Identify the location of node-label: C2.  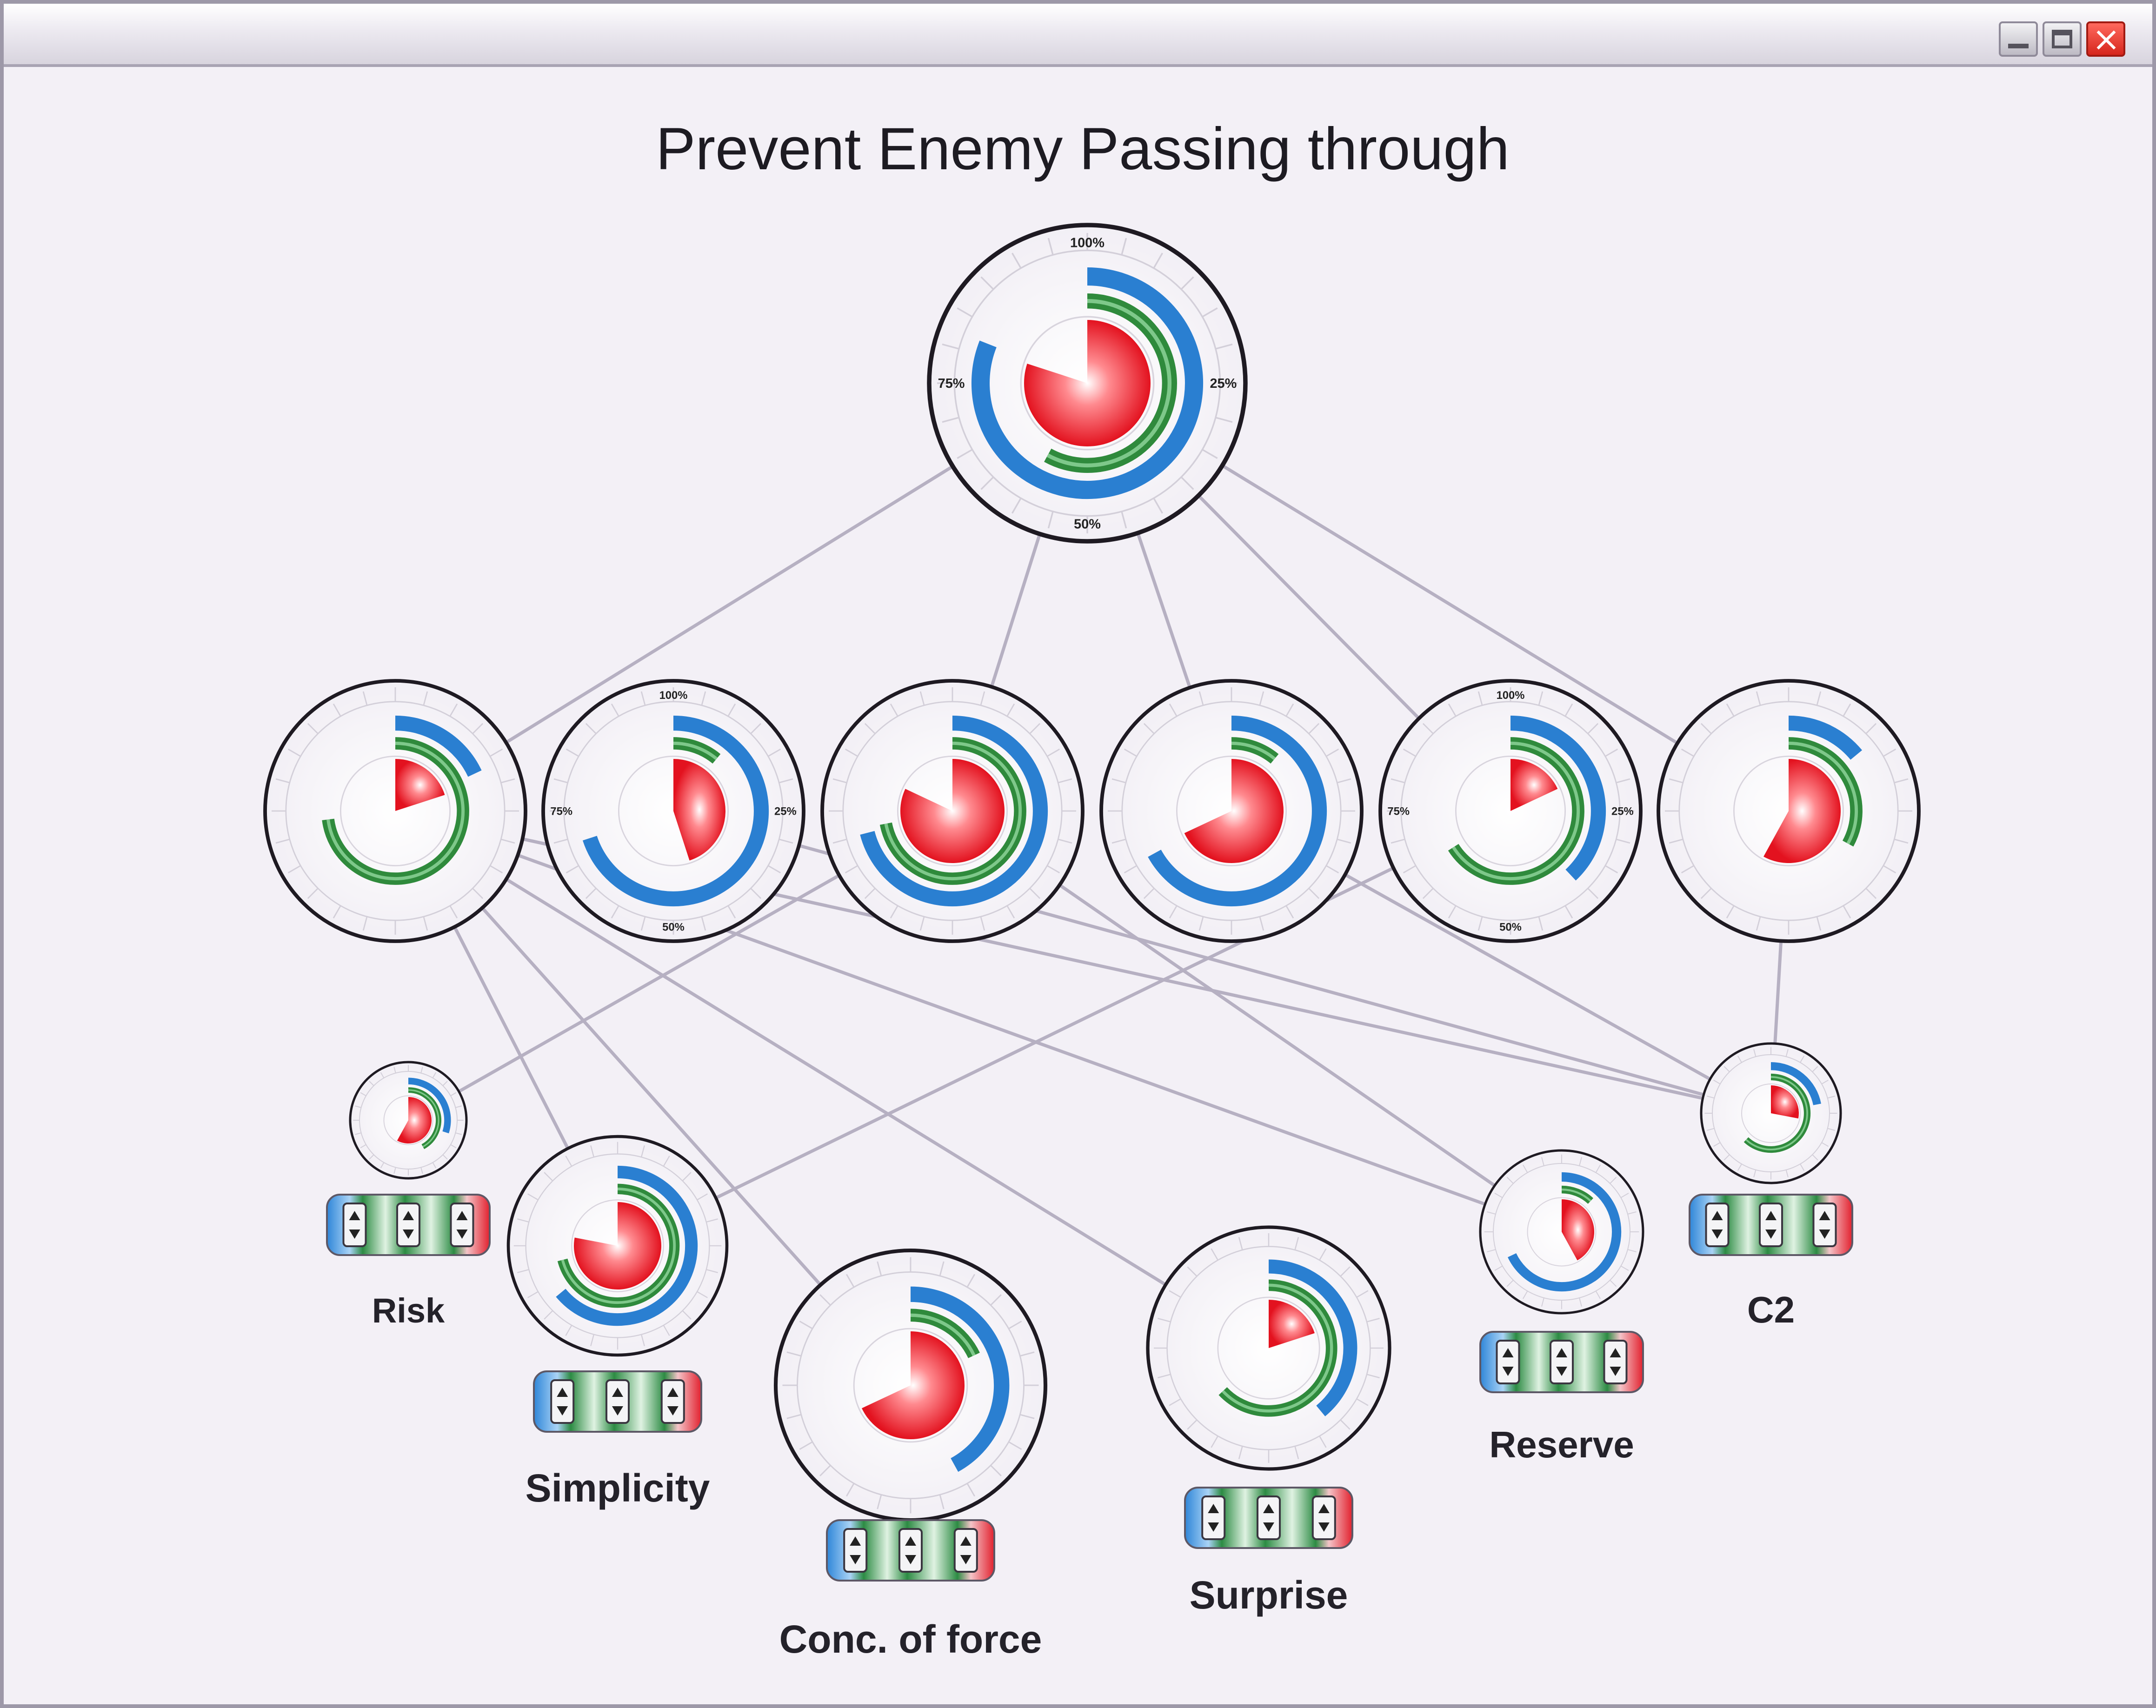
(1771, 1309).